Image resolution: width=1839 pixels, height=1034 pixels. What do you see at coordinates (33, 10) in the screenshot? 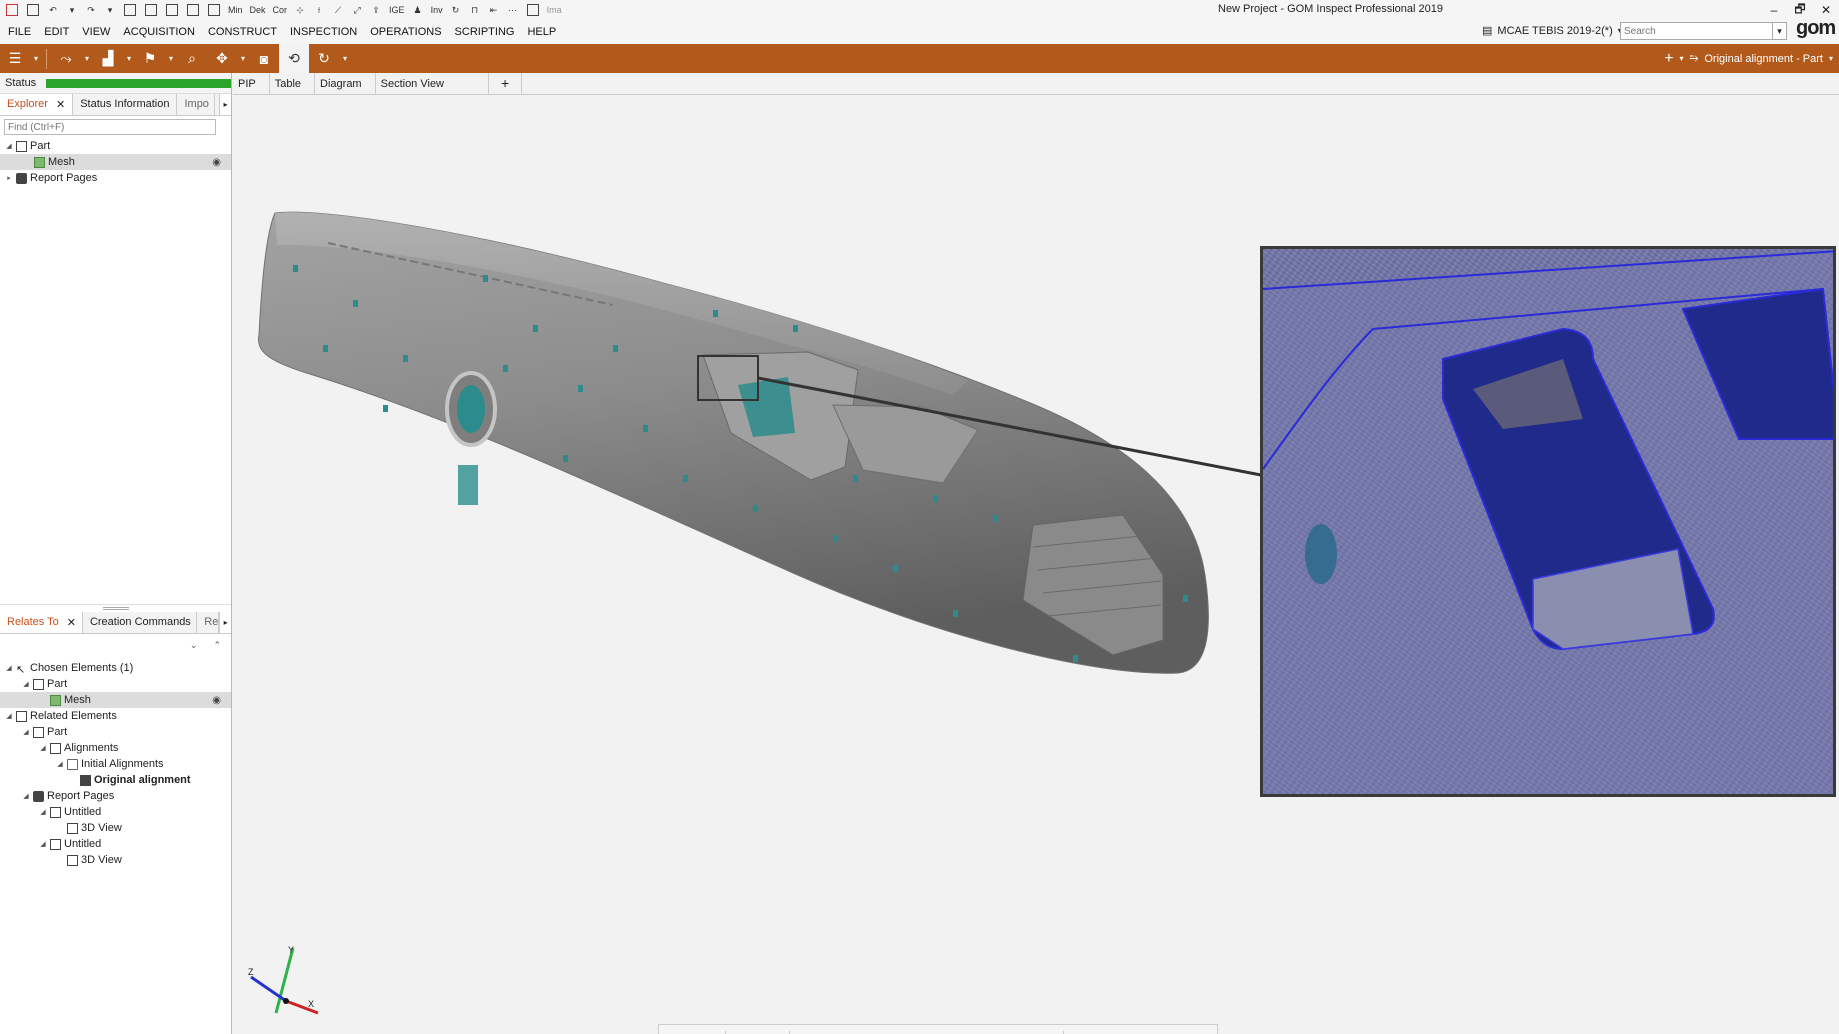
I see `save-icon` at bounding box center [33, 10].